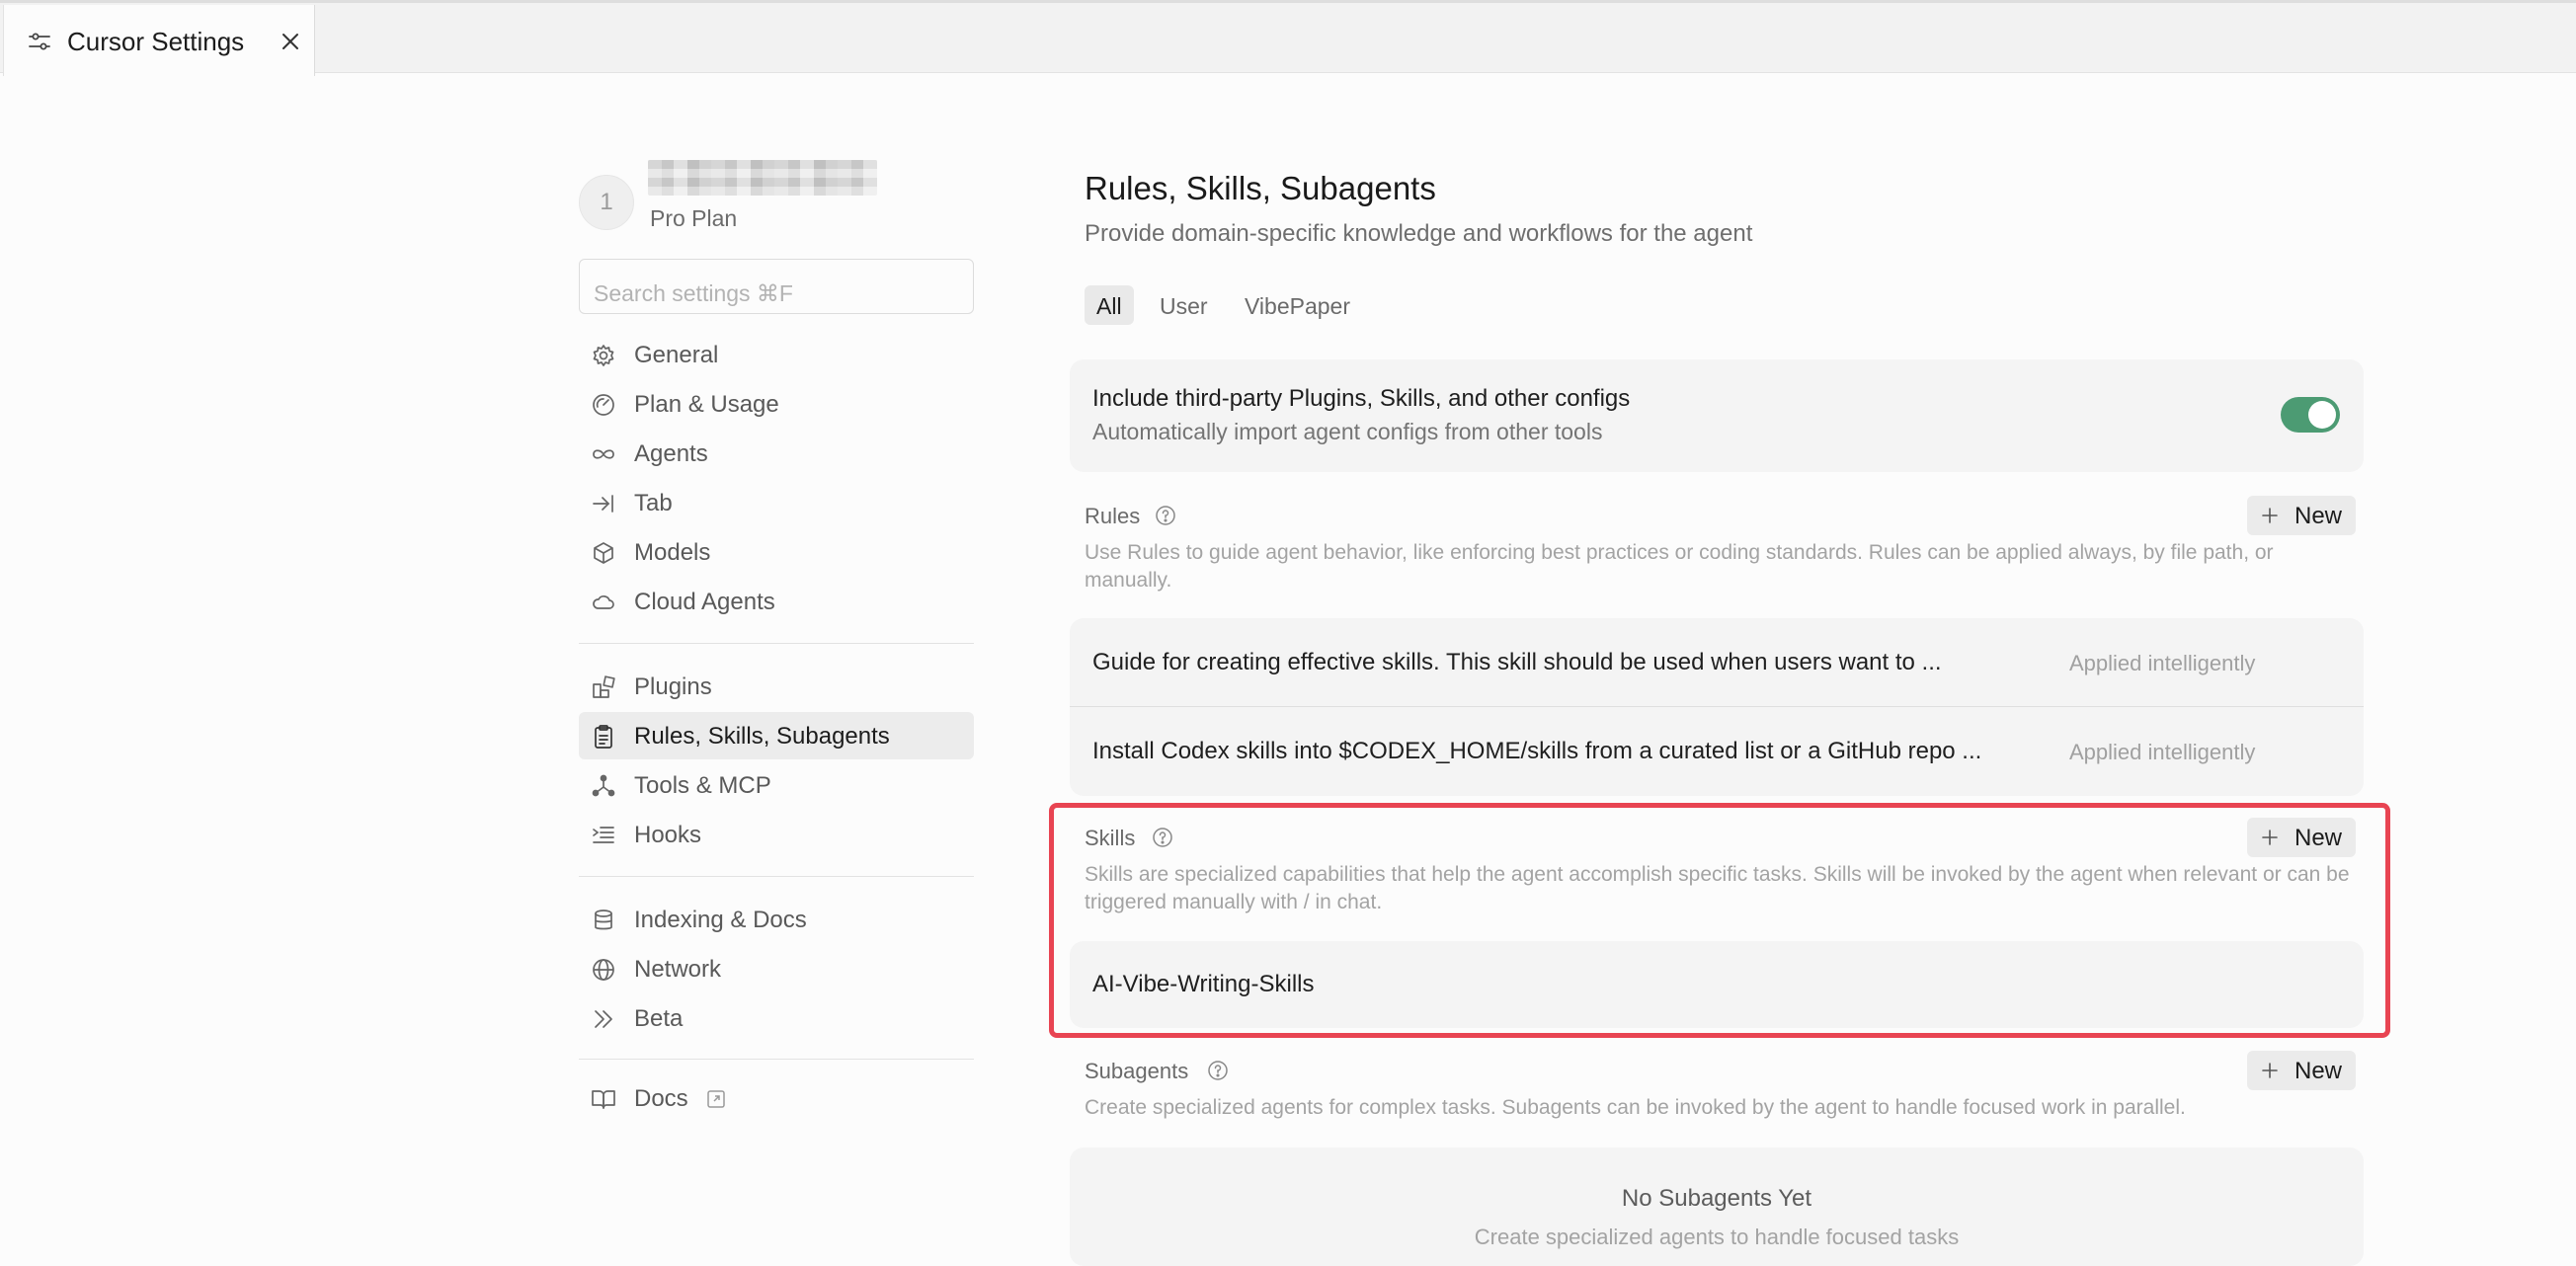 The height and width of the screenshot is (1266, 2576). Describe the element at coordinates (603, 920) in the screenshot. I see `database-icon` at that location.